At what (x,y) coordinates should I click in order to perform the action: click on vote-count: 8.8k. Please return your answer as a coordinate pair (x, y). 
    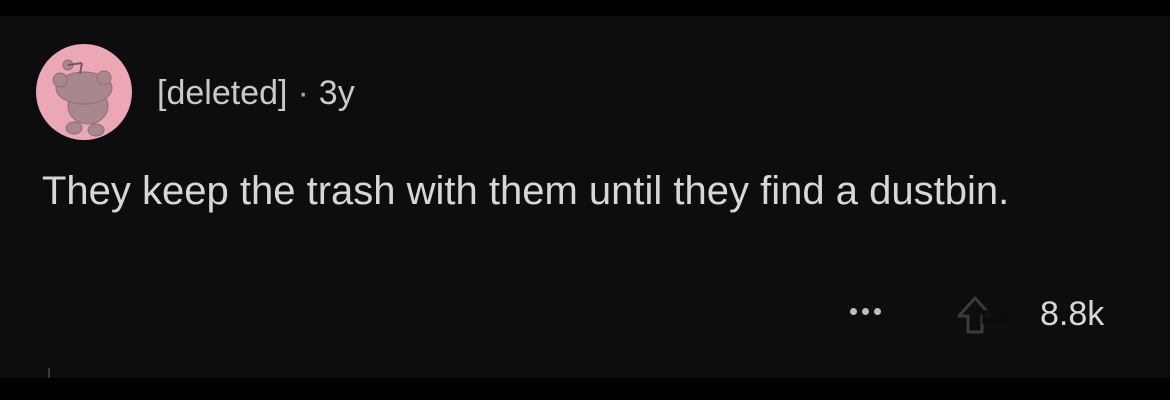
    Looking at the image, I should click on (1072, 314).